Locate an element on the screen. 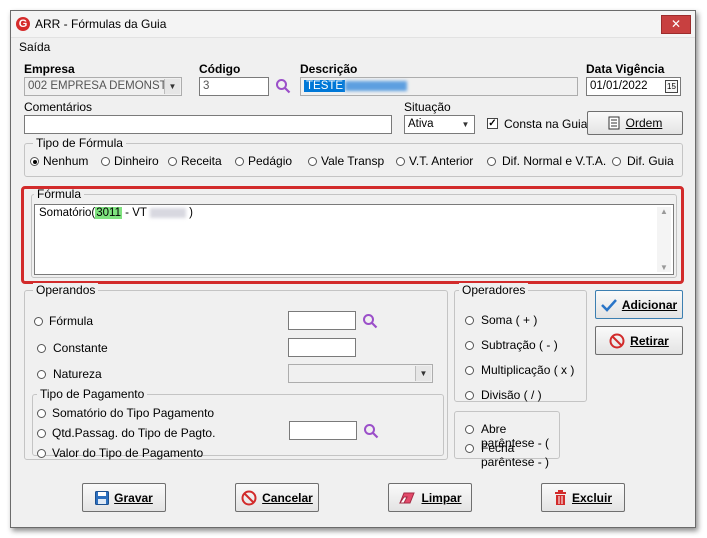 The height and width of the screenshot is (538, 707). close-button: ✕ is located at coordinates (676, 24).